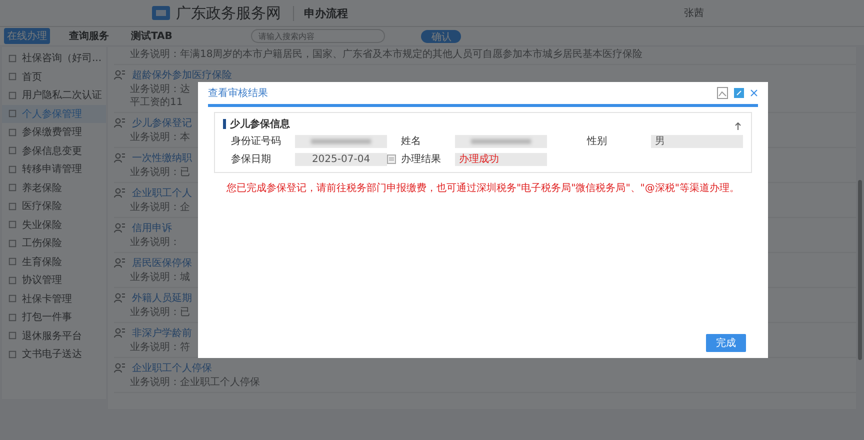 The height and width of the screenshot is (440, 864). Describe the element at coordinates (722, 93) in the screenshot. I see `image-icon` at that location.